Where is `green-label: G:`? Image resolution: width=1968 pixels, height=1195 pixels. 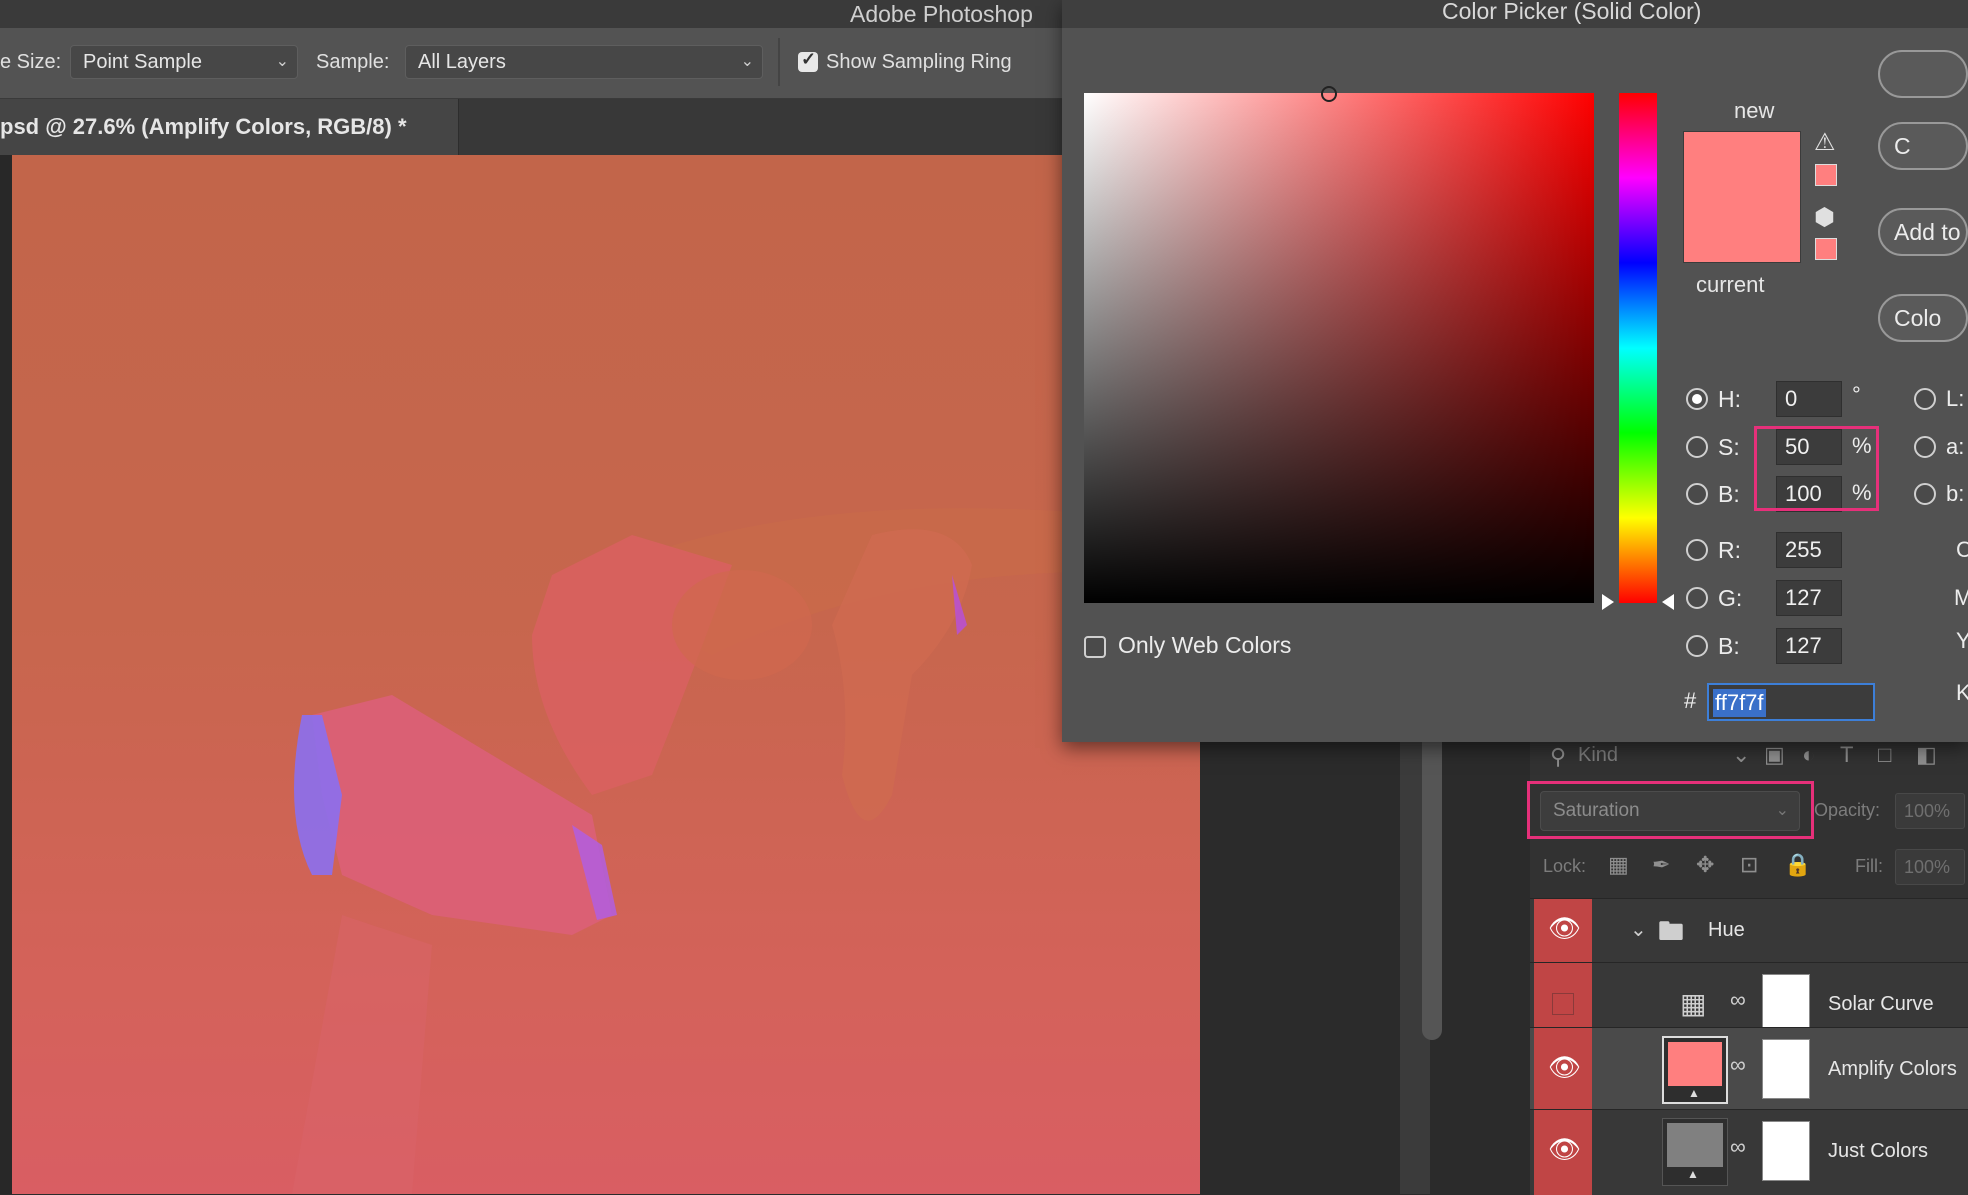
green-label: G: is located at coordinates (1730, 598).